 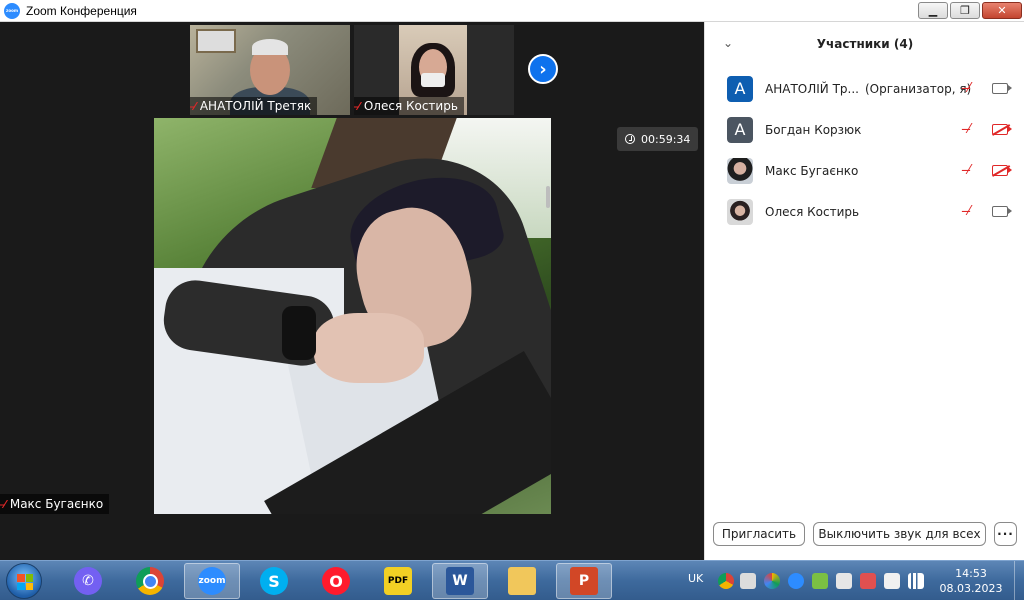 I want to click on participant-mask, so click(x=433, y=80).